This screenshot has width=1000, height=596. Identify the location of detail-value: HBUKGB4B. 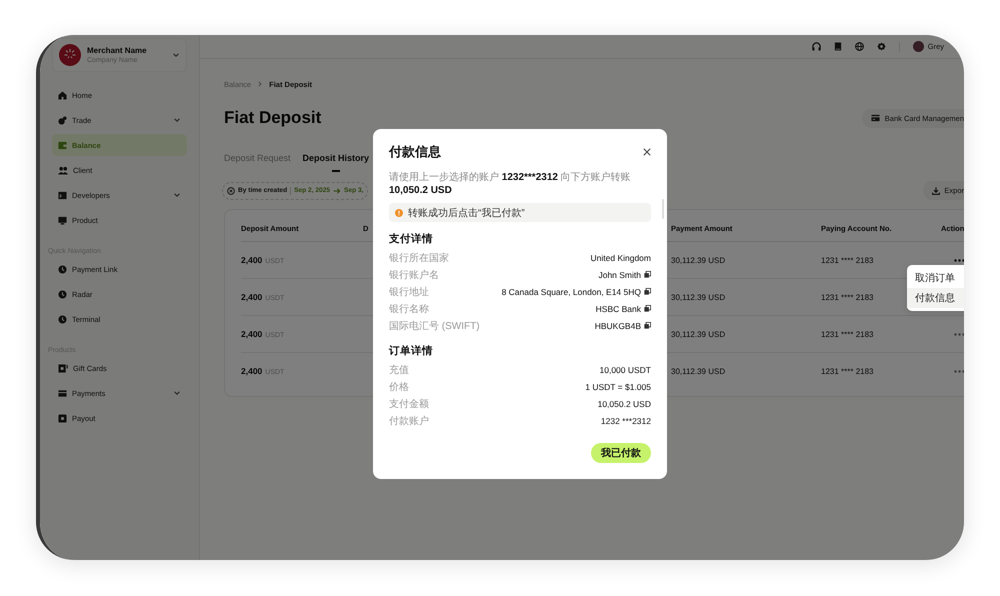
(617, 325).